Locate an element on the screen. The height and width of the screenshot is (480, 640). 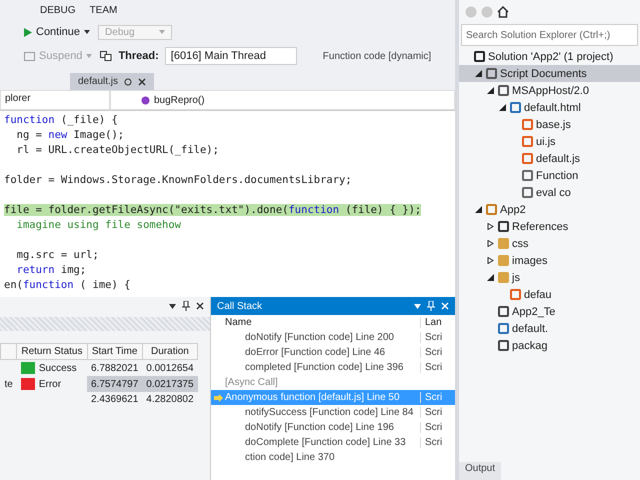
tree-item: MSAppHost/2.0 is located at coordinates (549, 90).